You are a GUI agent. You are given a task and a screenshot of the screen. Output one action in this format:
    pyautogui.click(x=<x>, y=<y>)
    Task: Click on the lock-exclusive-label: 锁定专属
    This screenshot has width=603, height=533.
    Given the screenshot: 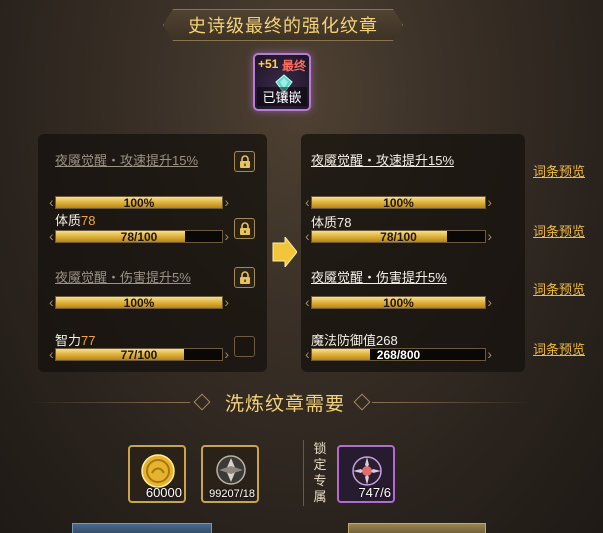 What is the action you would take?
    pyautogui.click(x=320, y=472)
    